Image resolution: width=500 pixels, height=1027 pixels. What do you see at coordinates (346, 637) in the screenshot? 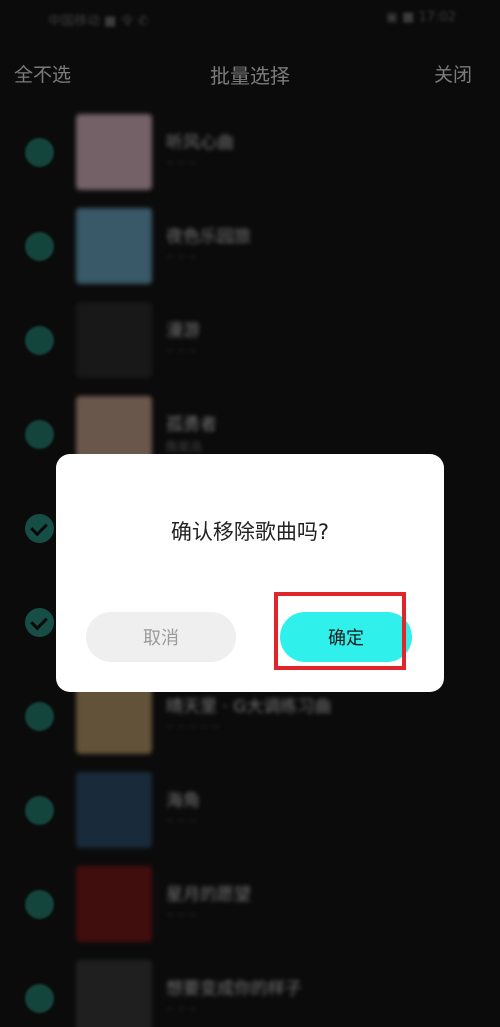
I see `confirm-button: 确定` at bounding box center [346, 637].